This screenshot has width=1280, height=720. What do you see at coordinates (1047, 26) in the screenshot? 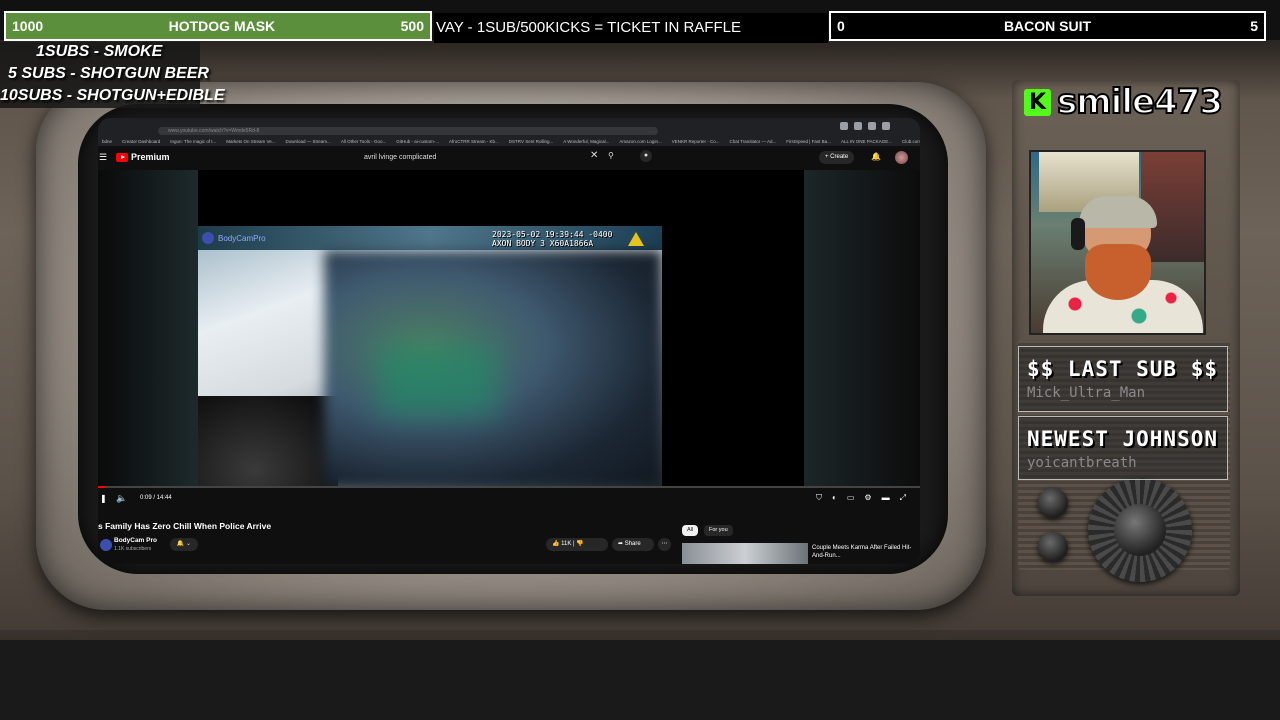
I see `goal-title: BACON SUIT` at bounding box center [1047, 26].